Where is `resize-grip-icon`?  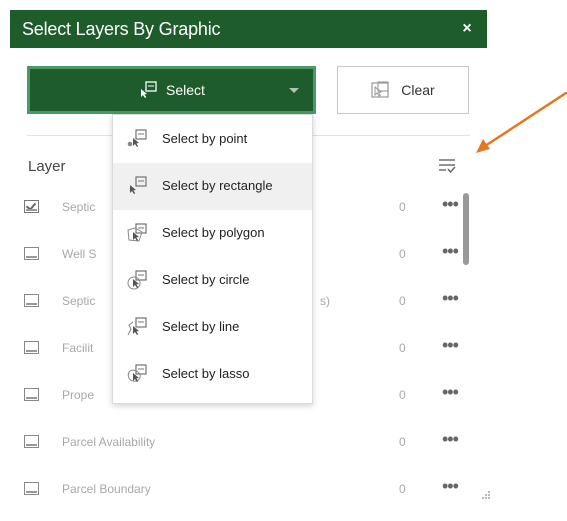 resize-grip-icon is located at coordinates (486, 495).